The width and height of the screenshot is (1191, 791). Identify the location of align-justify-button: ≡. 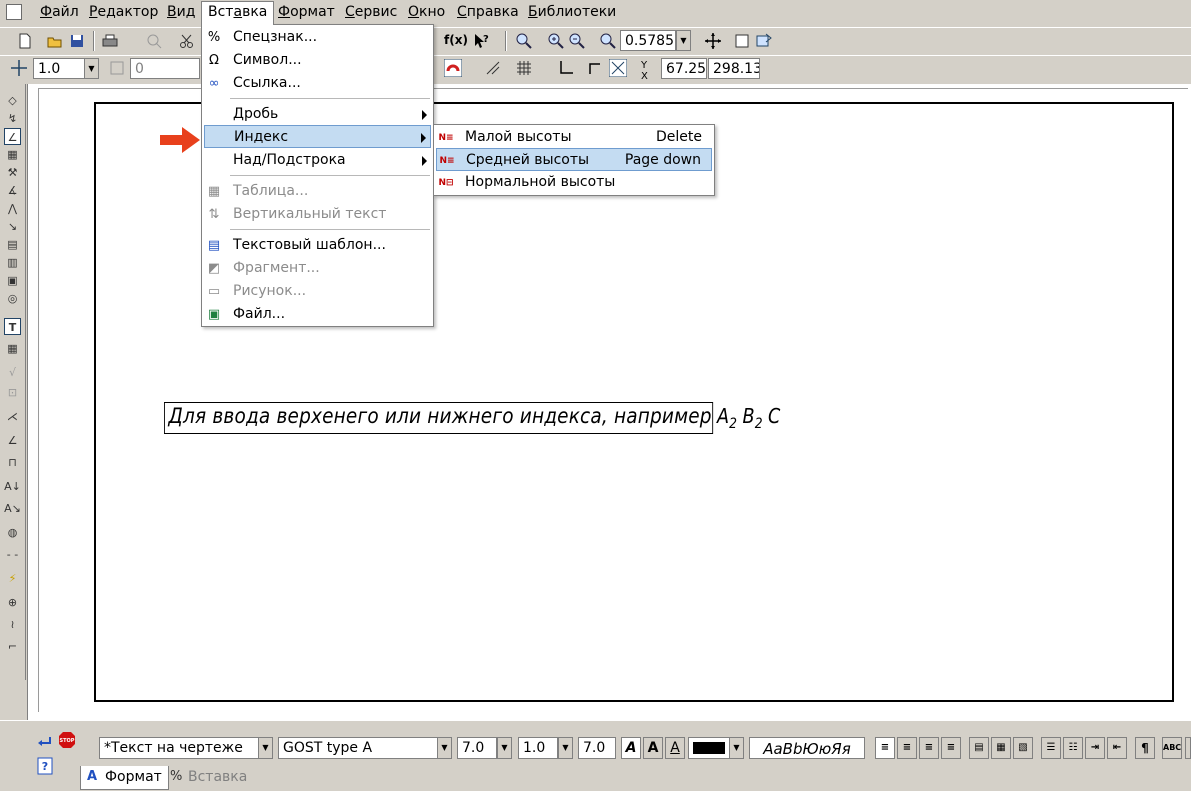
(951, 748).